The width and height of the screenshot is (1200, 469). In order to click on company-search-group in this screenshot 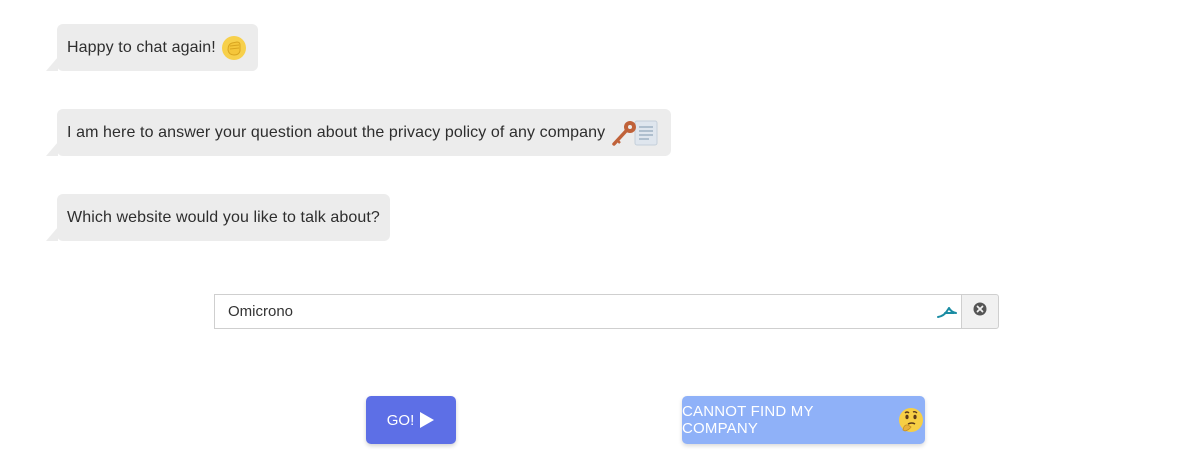, I will do `click(606, 311)`.